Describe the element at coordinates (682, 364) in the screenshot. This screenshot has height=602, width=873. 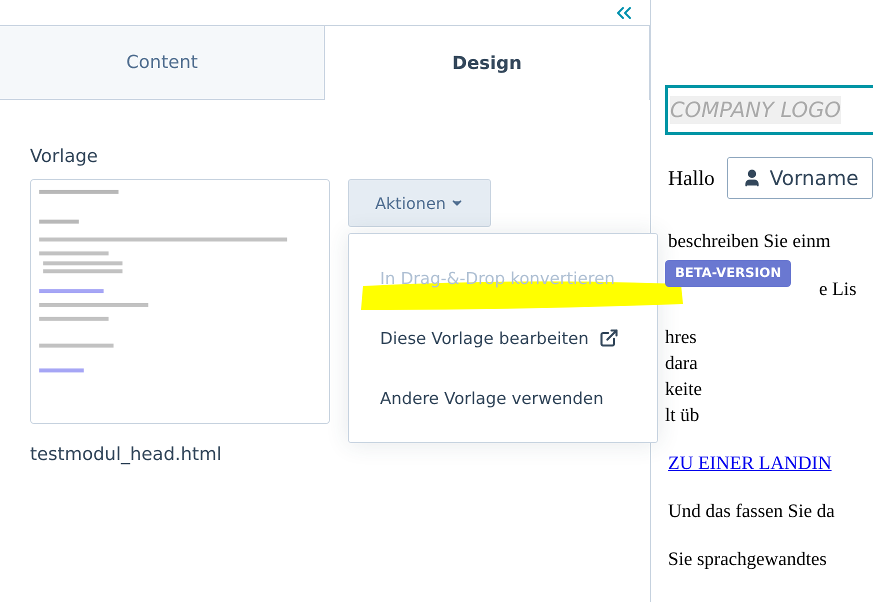
I see `body-text: dara` at that location.